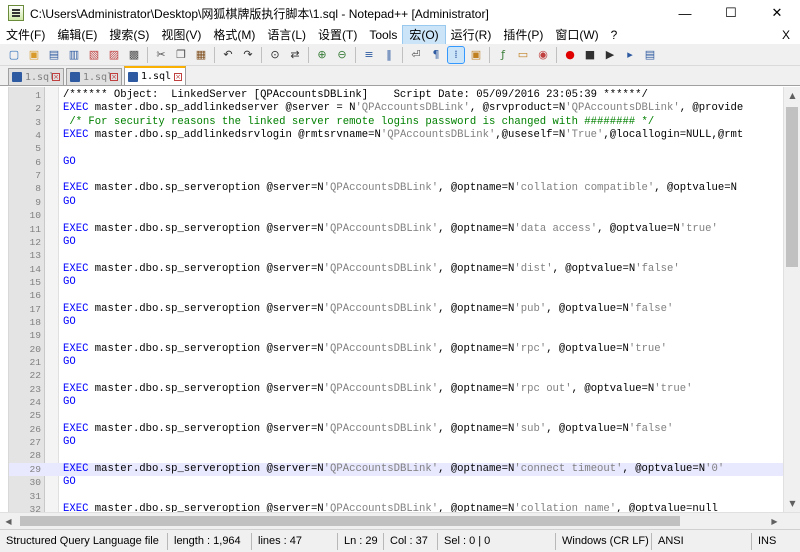  I want to click on find-icon: ⊙, so click(275, 55).